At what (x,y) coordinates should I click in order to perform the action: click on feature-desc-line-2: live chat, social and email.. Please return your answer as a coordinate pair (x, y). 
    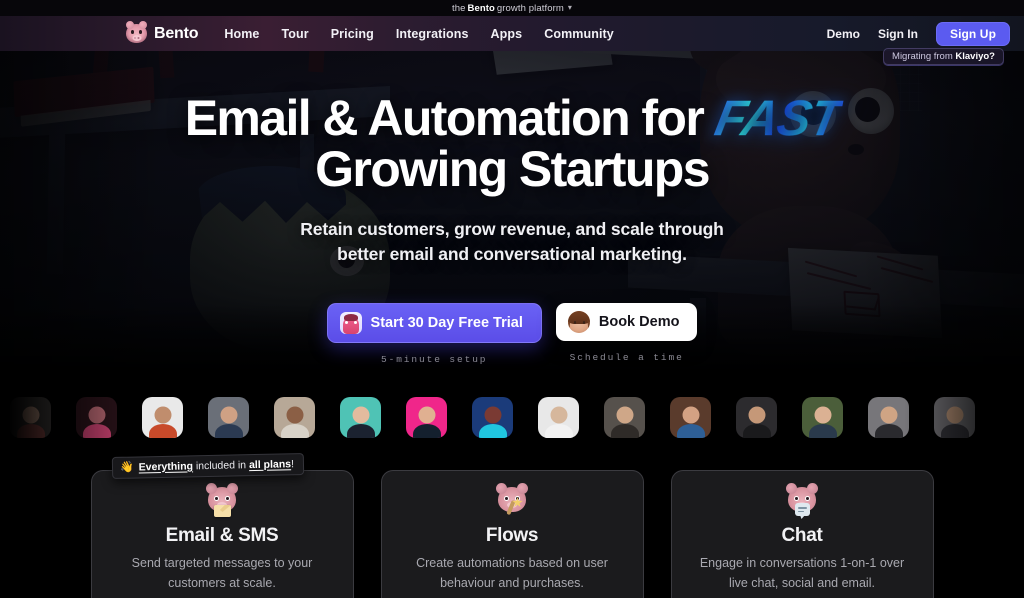
    Looking at the image, I should click on (802, 583).